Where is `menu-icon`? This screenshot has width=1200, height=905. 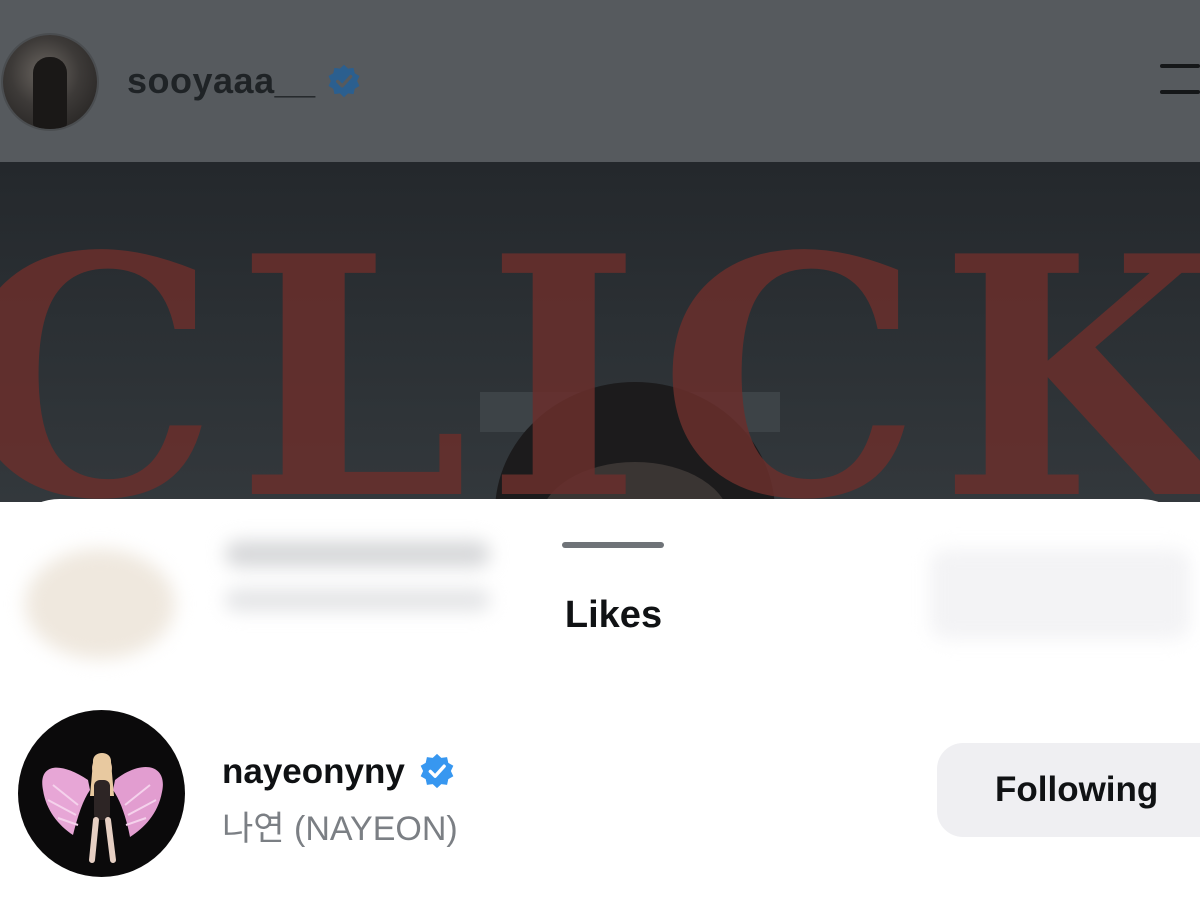
menu-icon is located at coordinates (1180, 81).